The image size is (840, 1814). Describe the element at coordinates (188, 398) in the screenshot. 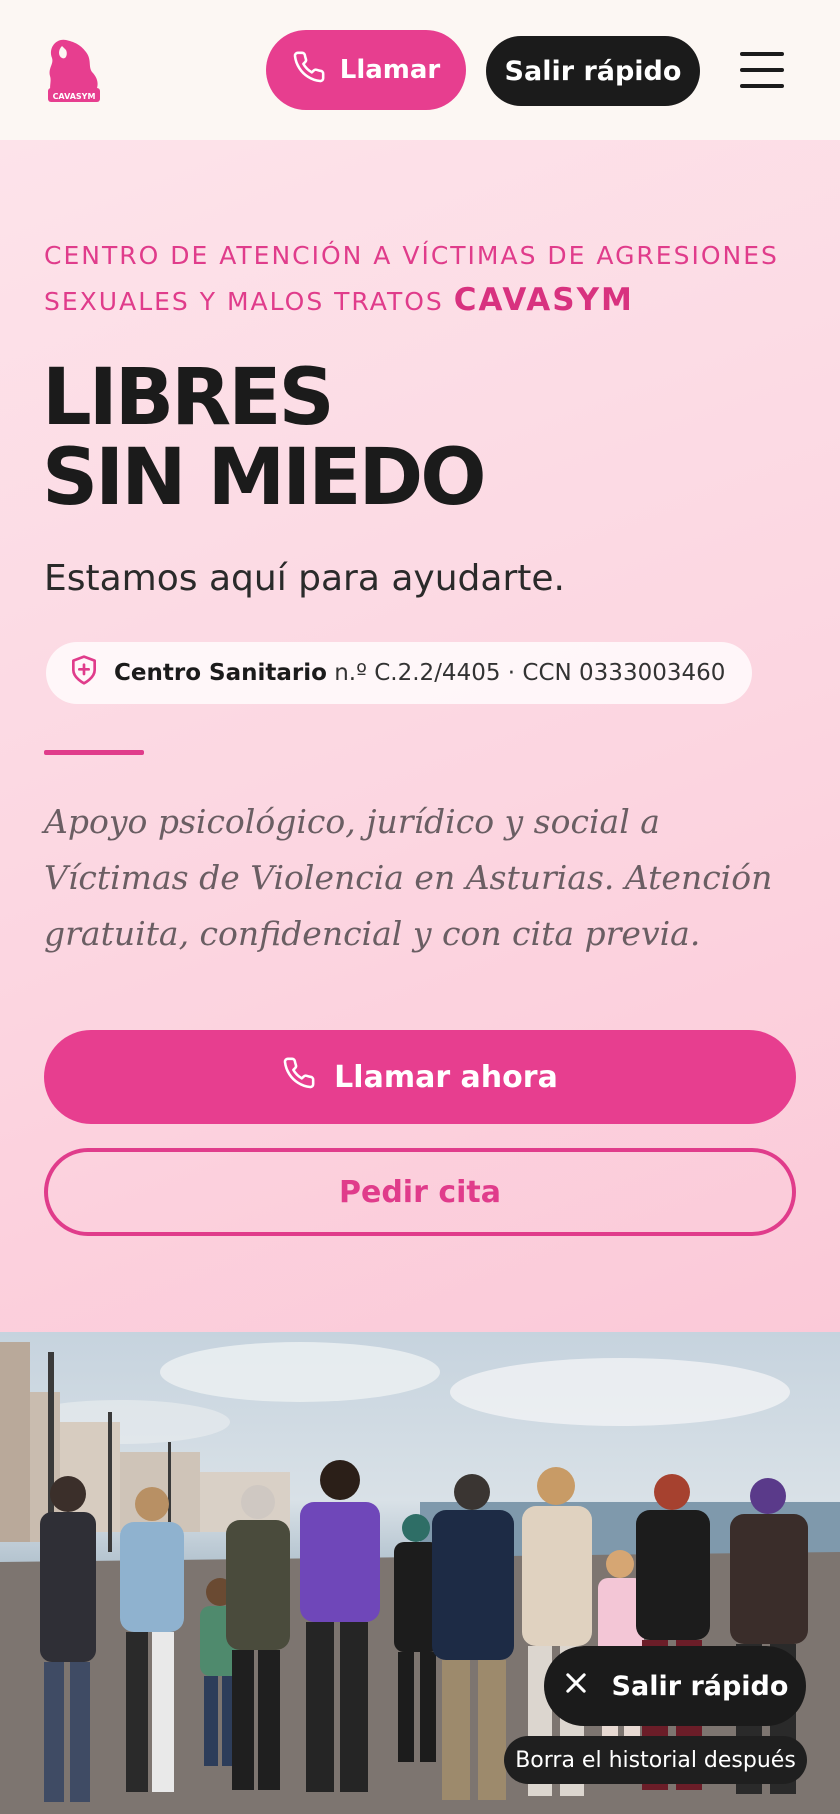

I see `headline-line-1: LIBRES` at that location.